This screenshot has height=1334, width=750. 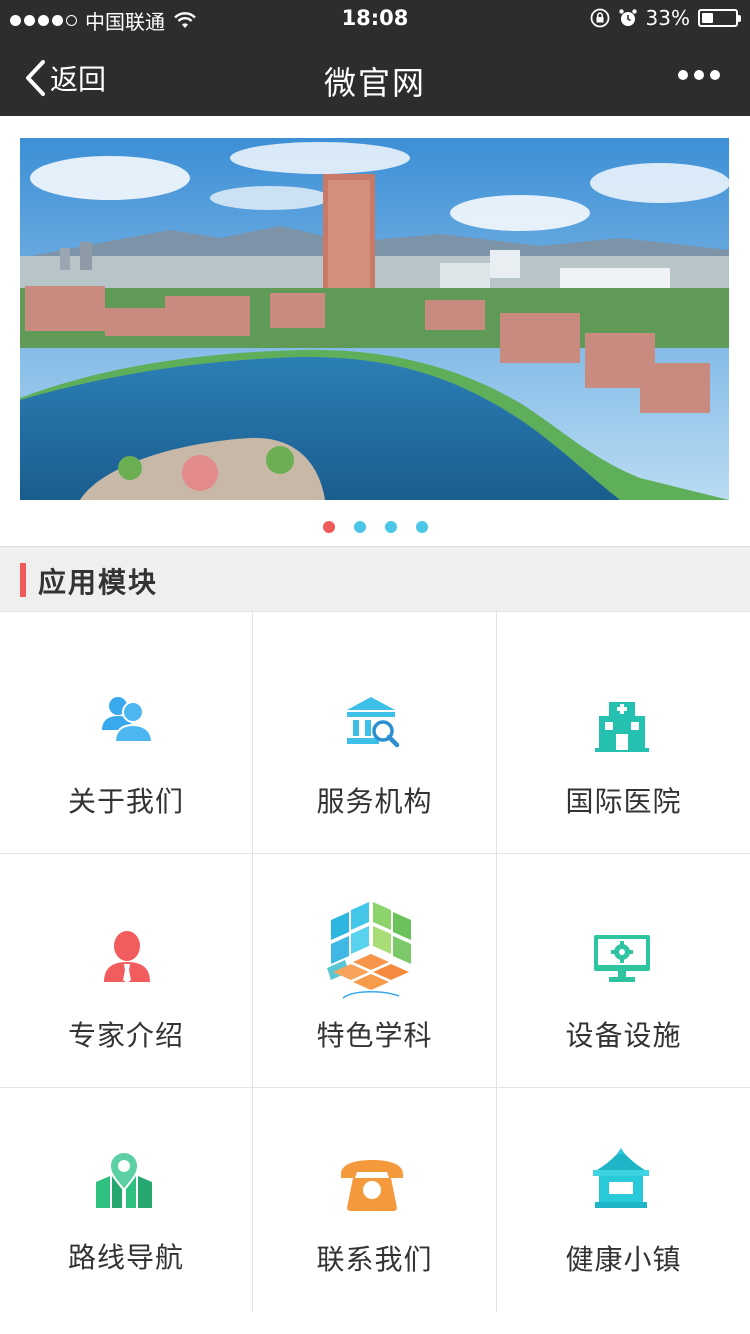 I want to click on module-experts: 专家介绍, so click(x=126, y=970).